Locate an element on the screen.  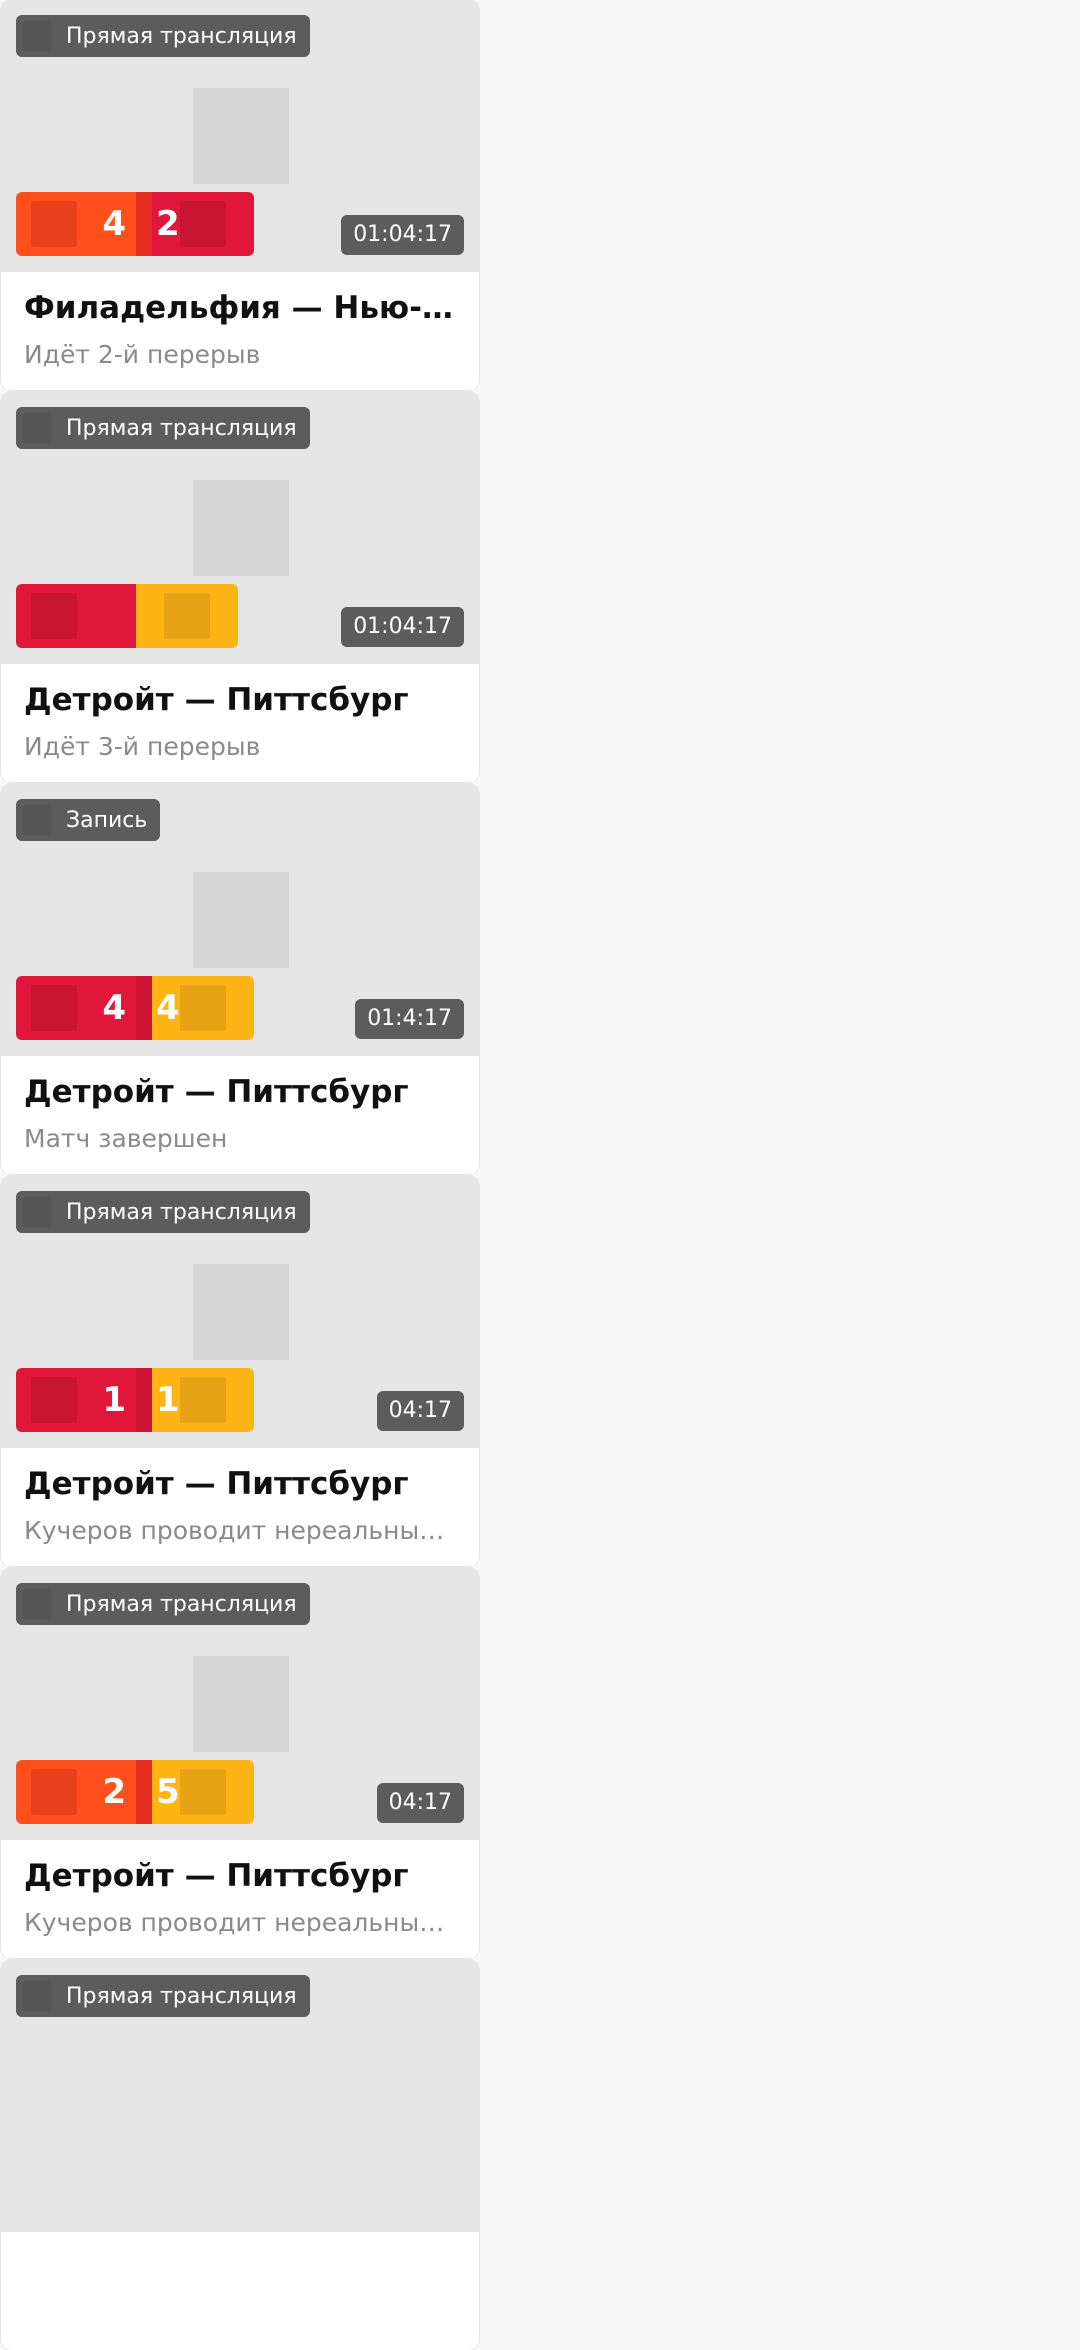
score-board: 4 4 is located at coordinates (135, 1008).